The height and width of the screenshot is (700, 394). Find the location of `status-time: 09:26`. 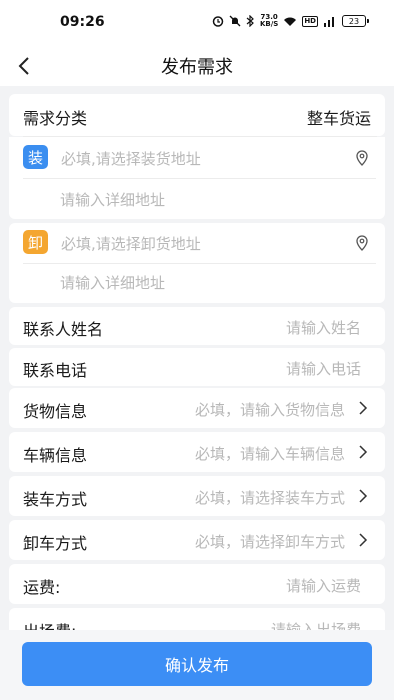

status-time: 09:26 is located at coordinates (82, 22).